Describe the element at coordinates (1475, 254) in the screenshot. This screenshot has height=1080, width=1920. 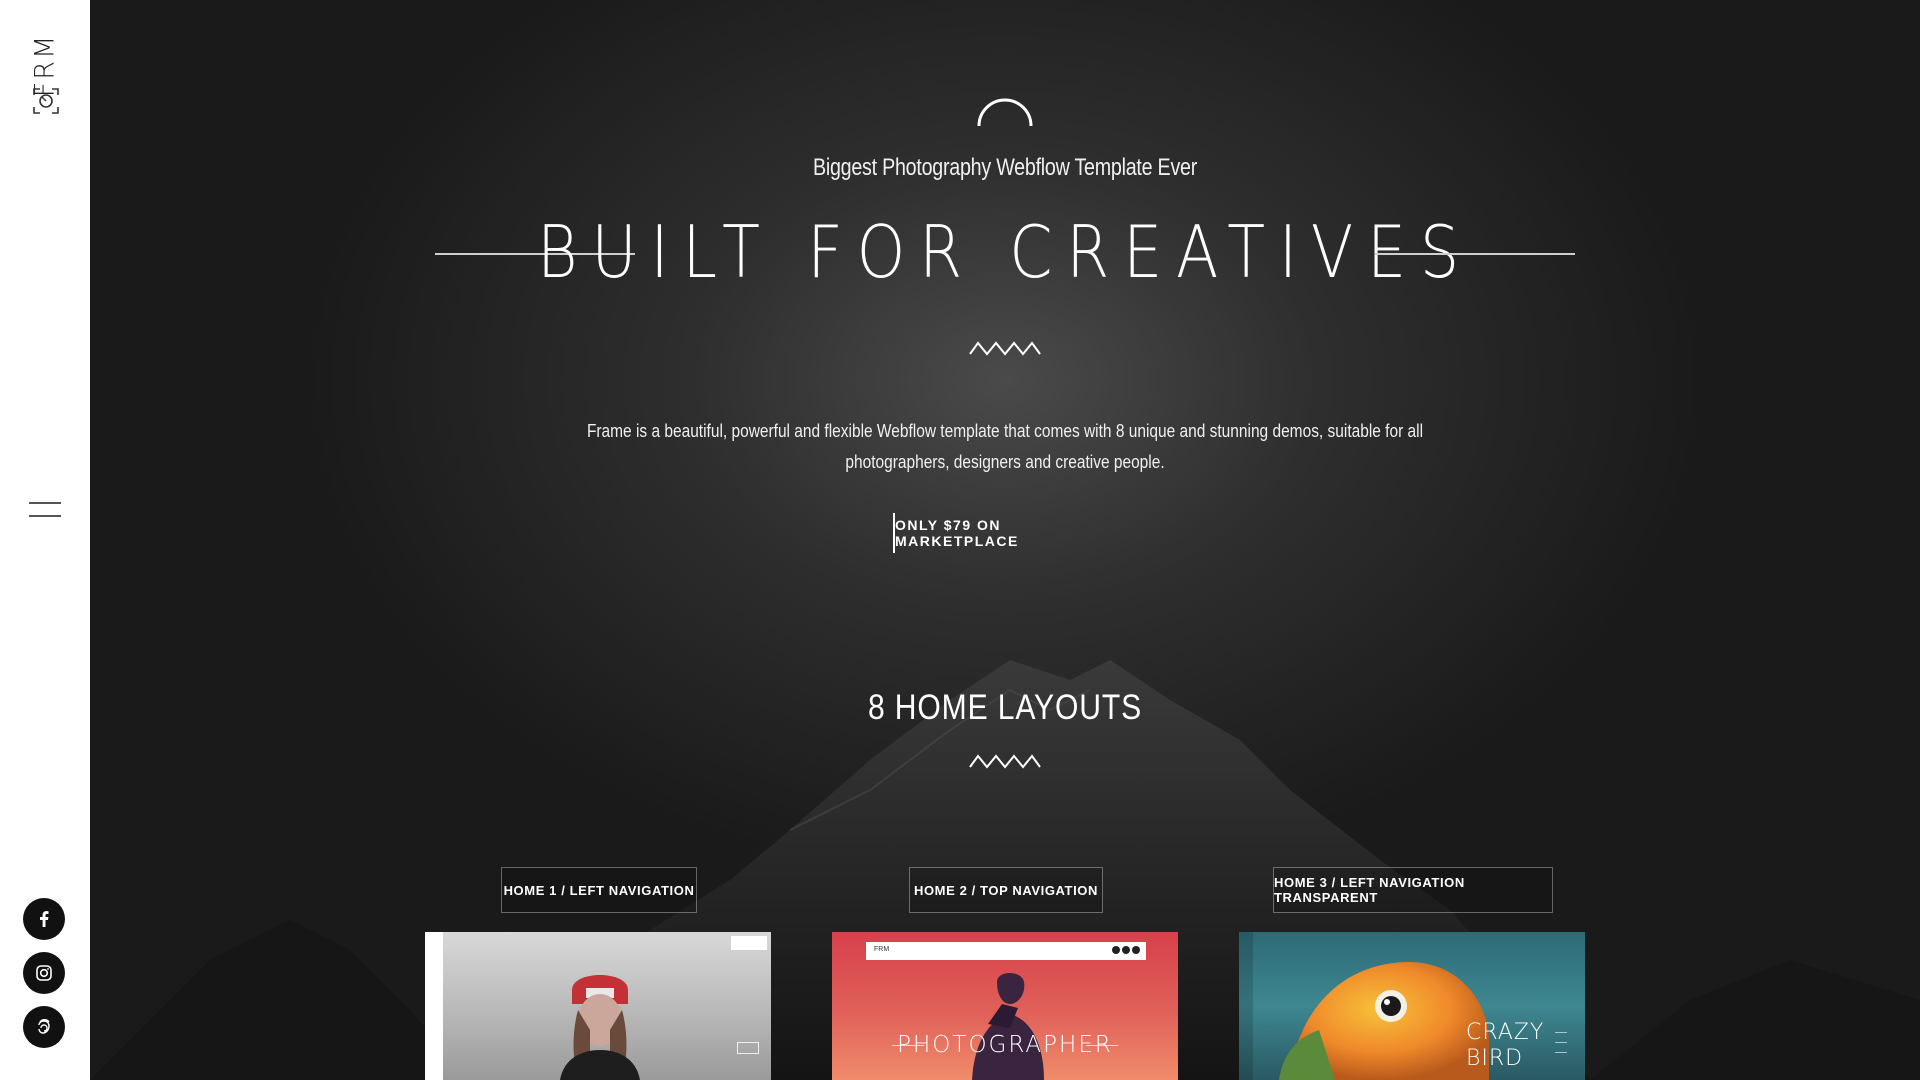
I see `title-divider-right` at that location.